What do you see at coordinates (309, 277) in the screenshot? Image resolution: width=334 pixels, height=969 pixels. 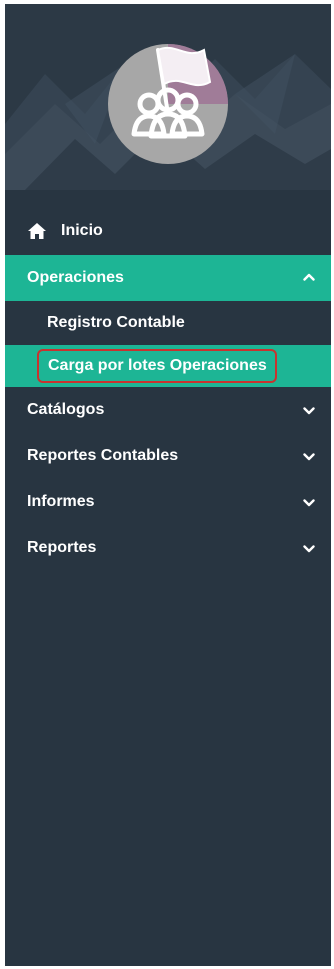 I see `chevron-up-icon` at bounding box center [309, 277].